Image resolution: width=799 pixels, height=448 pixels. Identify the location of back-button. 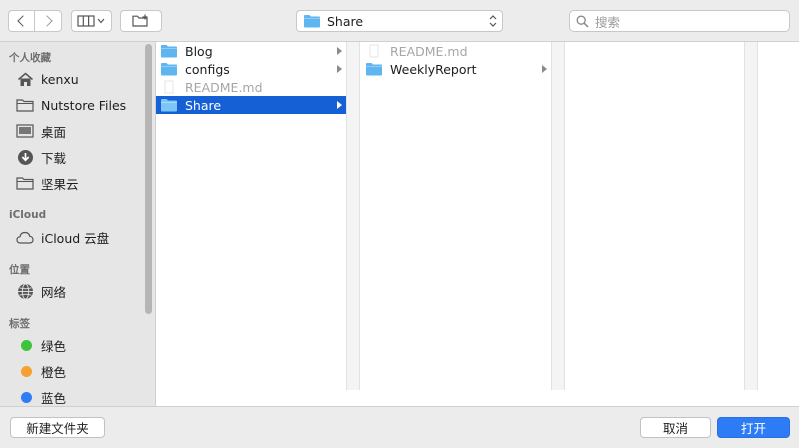
(21, 21).